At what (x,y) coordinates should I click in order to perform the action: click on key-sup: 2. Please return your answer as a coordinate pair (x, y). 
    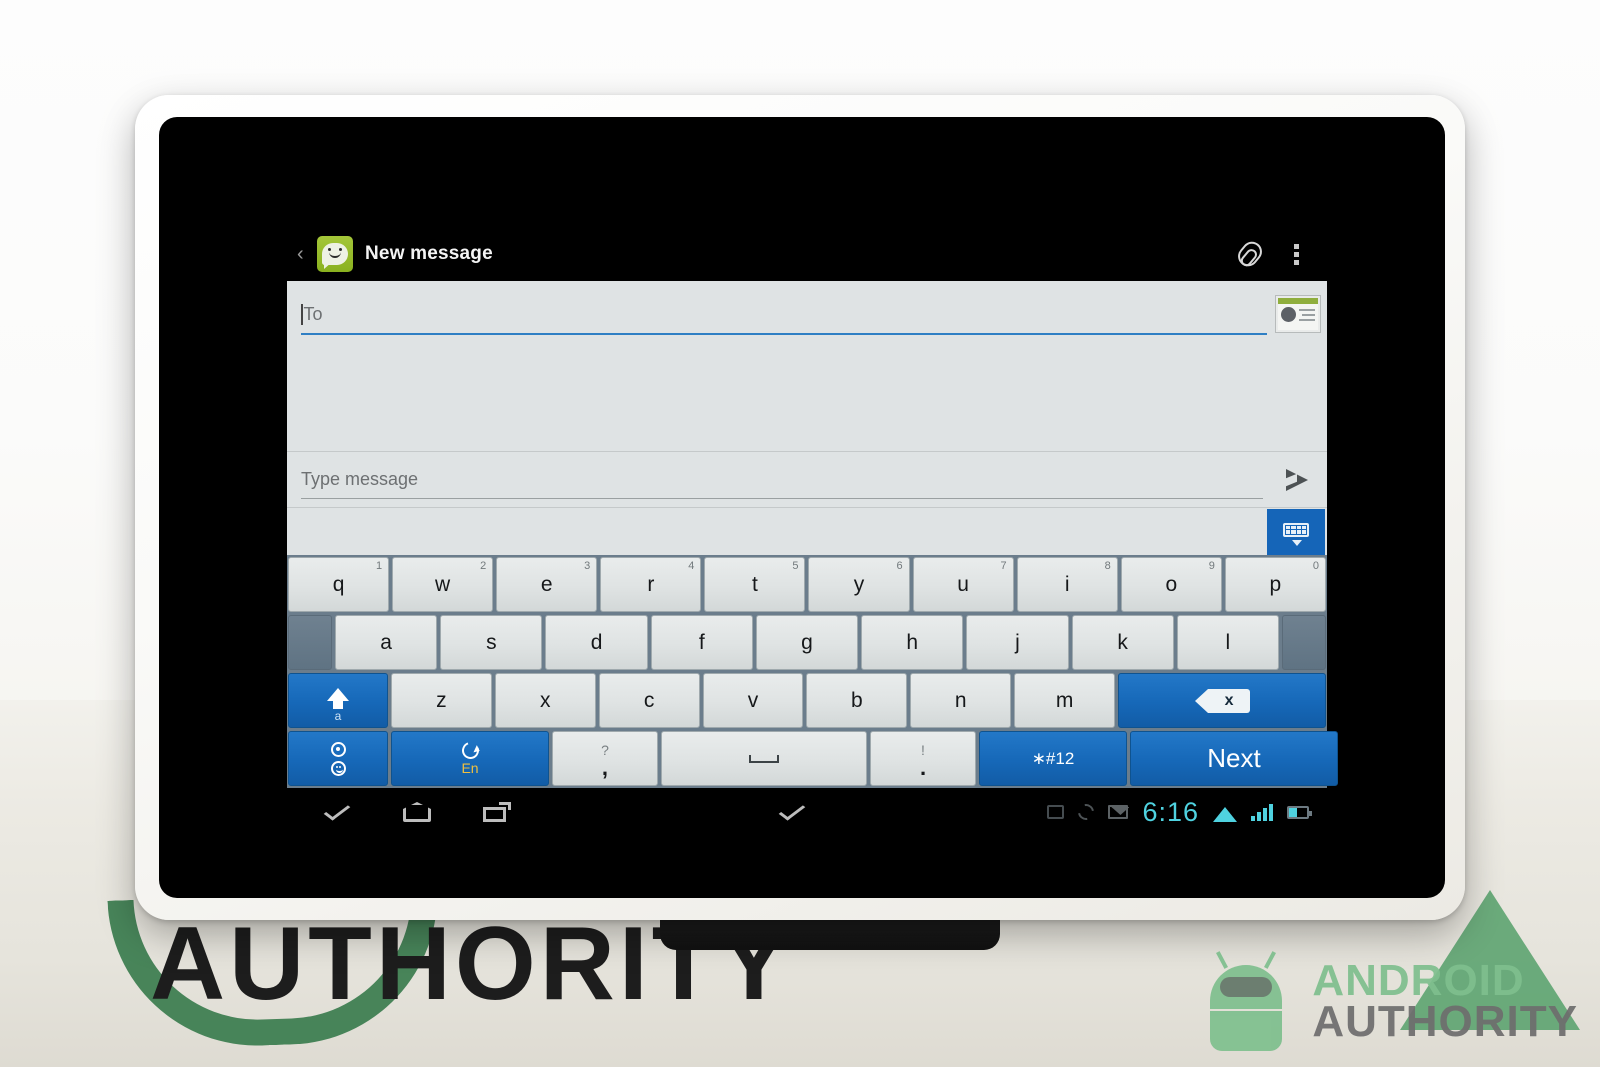
    Looking at the image, I should click on (483, 566).